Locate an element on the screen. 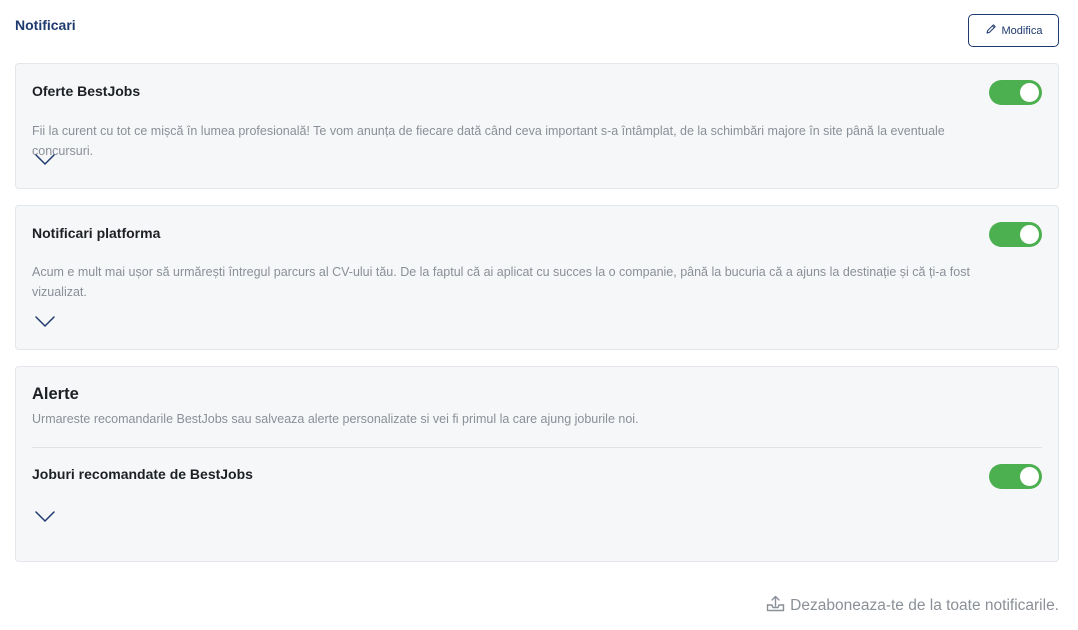 The width and height of the screenshot is (1078, 630). edit-button-label: Modifica is located at coordinates (1022, 30).